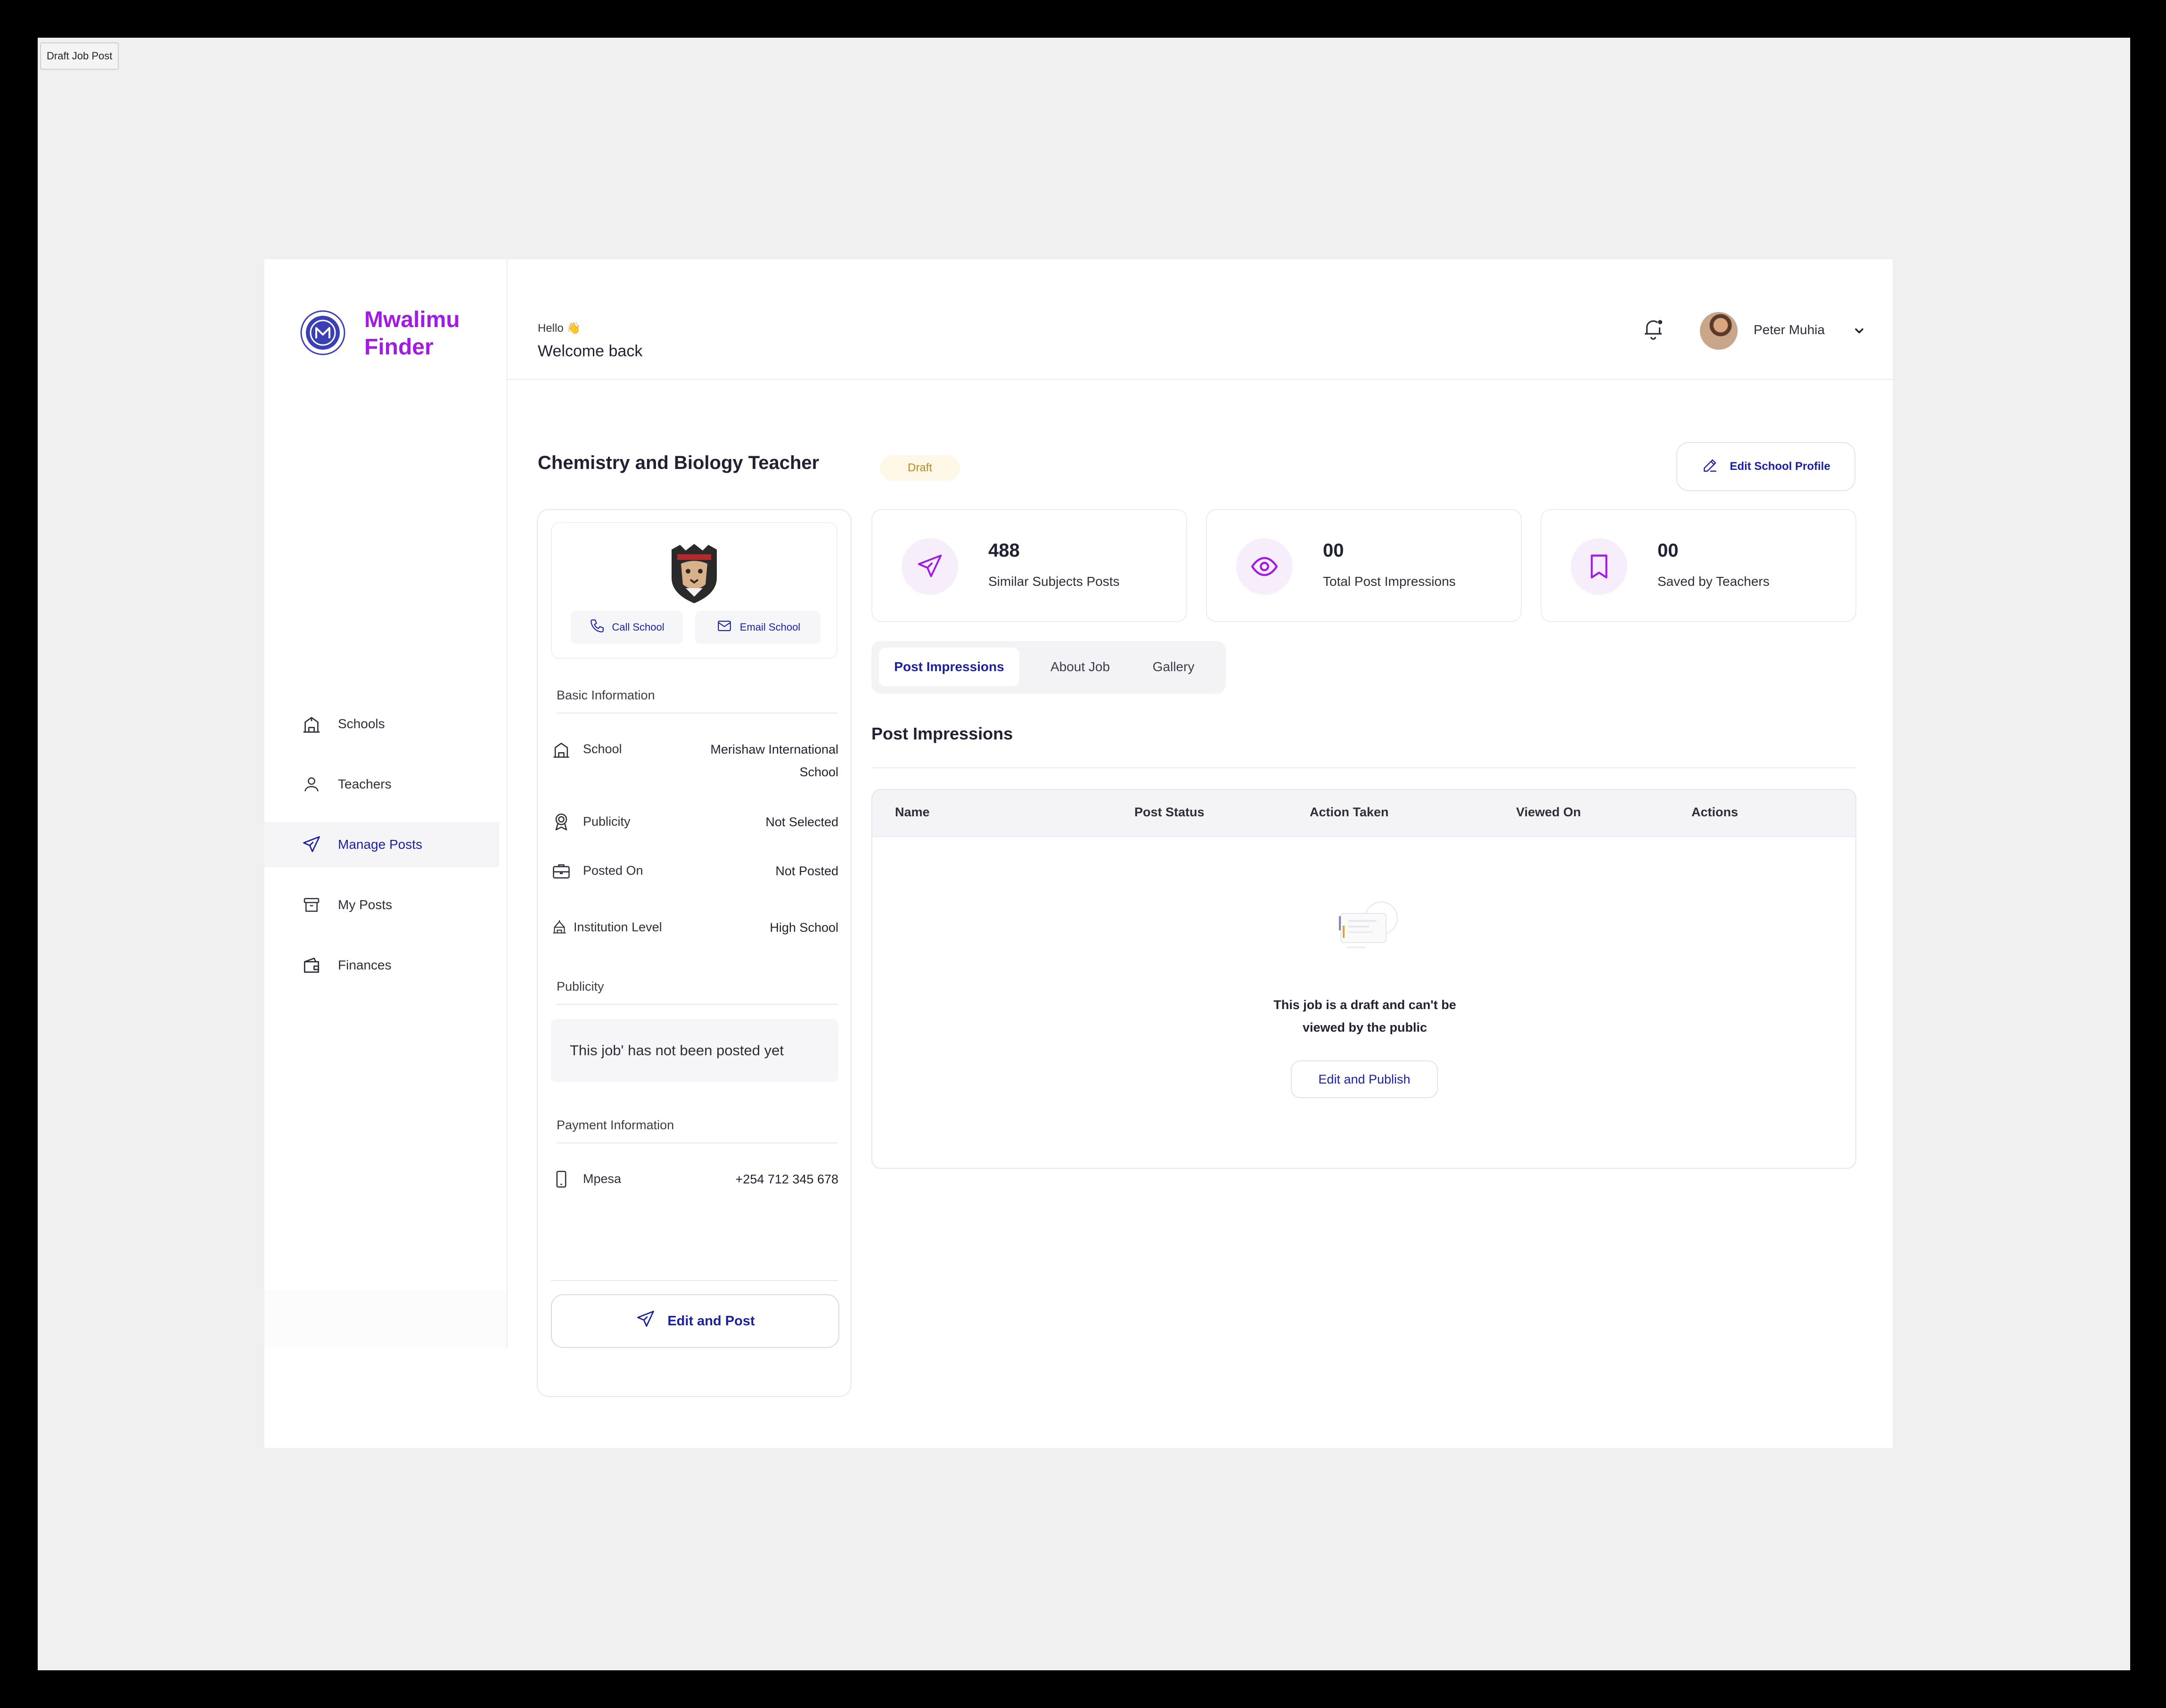  What do you see at coordinates (618, 927) in the screenshot?
I see `info-label: Institution Level` at bounding box center [618, 927].